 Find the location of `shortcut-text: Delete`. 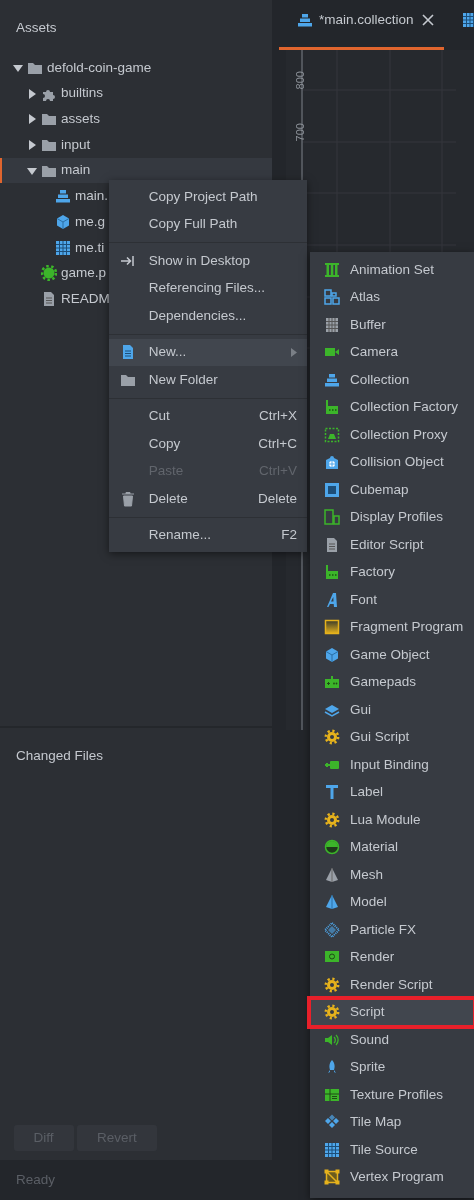

shortcut-text: Delete is located at coordinates (277, 498).